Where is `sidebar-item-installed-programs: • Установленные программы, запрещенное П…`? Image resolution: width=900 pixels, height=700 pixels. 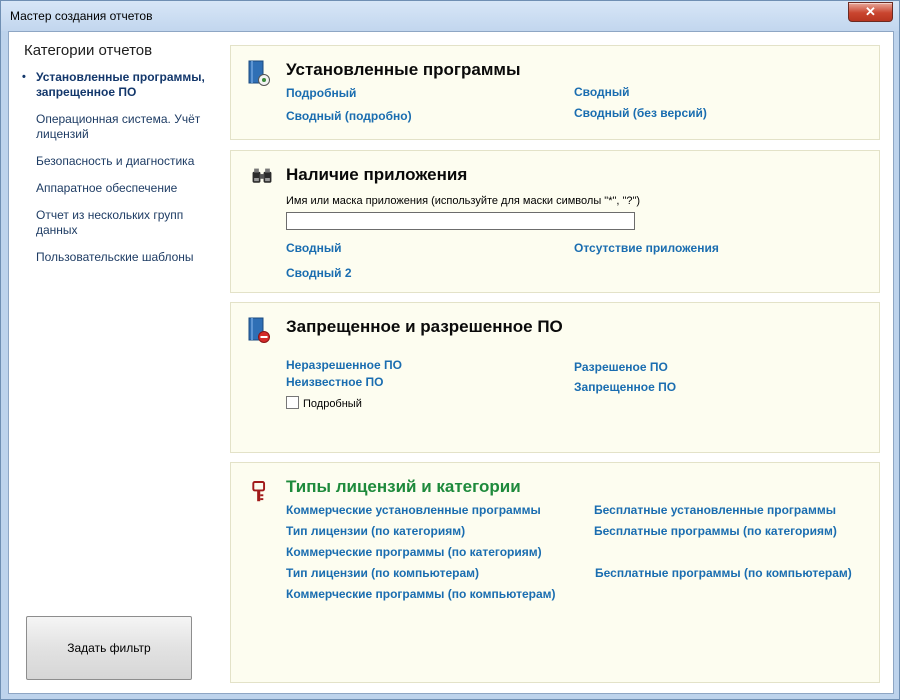
sidebar-item-installed-programs: • Установленные программы, запрещенное П… is located at coordinates (107, 85).